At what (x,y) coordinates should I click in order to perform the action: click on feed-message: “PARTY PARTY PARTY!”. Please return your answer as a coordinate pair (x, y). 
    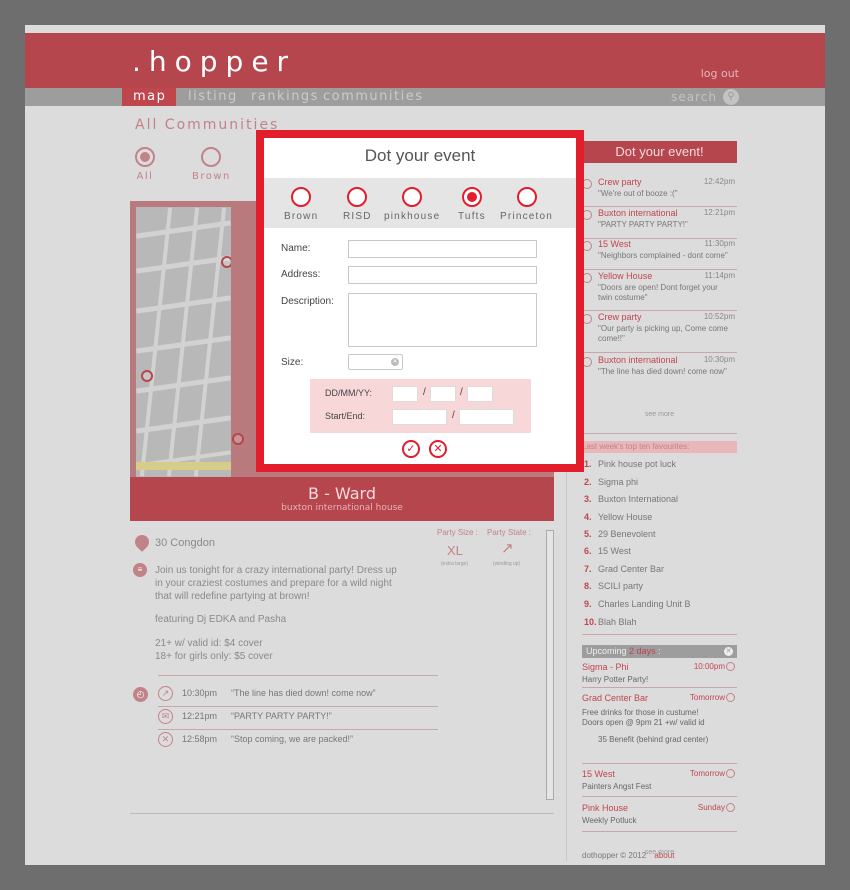
    Looking at the image, I should click on (281, 716).